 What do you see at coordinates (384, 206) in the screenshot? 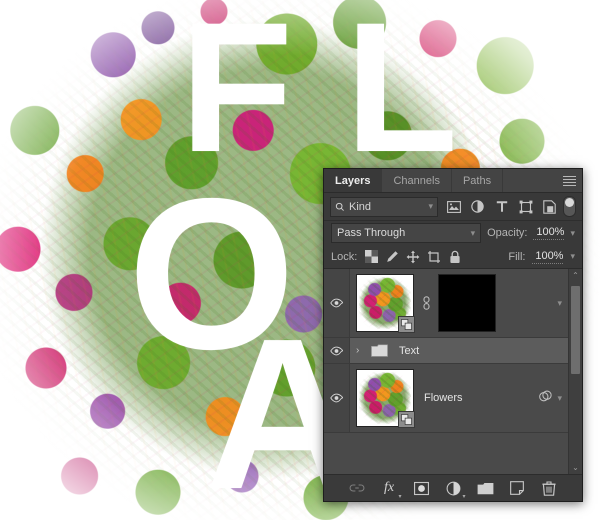
I see `filter-kind-select: Kind ▾` at bounding box center [384, 206].